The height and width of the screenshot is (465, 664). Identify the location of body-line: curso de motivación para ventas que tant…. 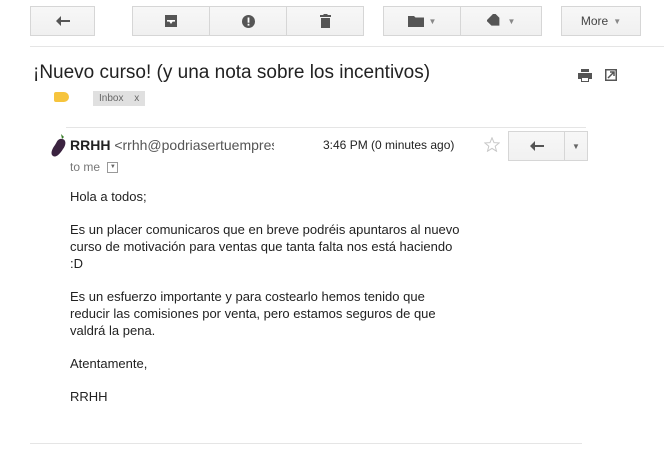
(261, 246).